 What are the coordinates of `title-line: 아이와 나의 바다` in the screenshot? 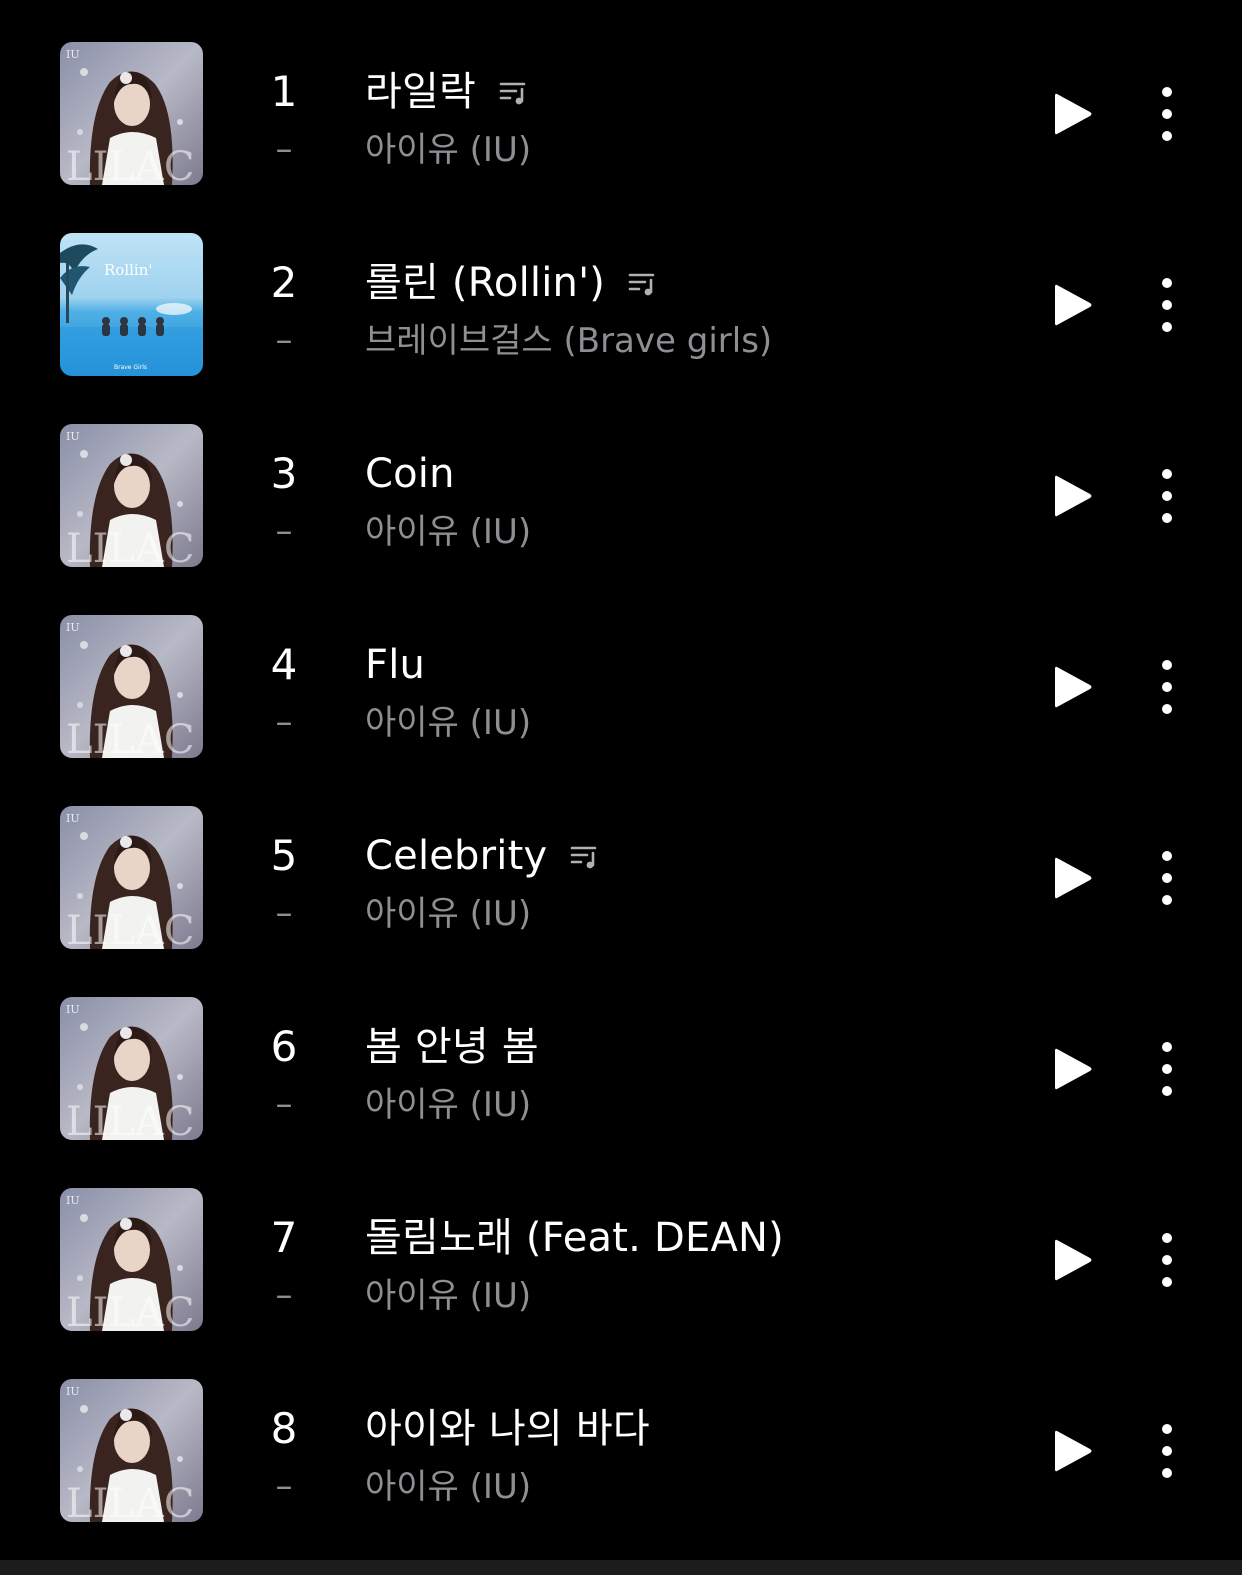 It's located at (507, 1429).